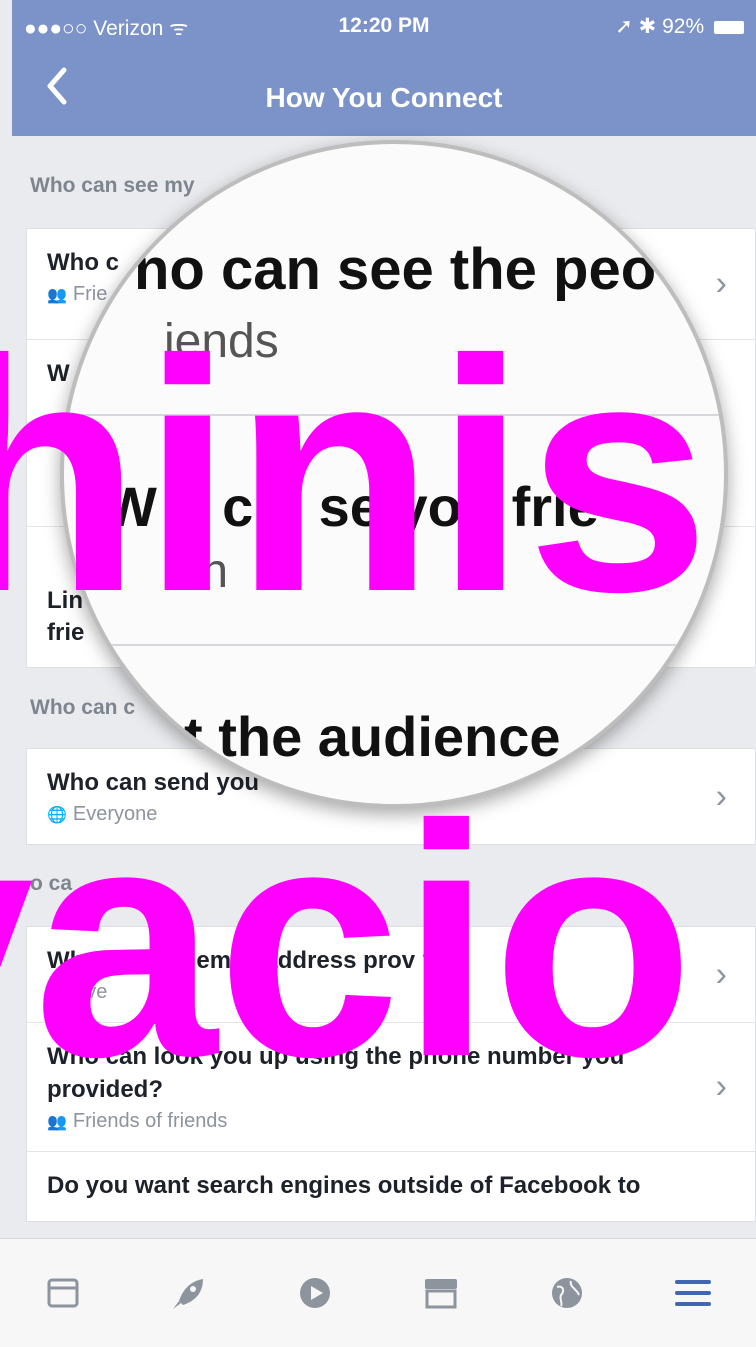  What do you see at coordinates (372, 736) in the screenshot?
I see `magnified-text: t the audience` at bounding box center [372, 736].